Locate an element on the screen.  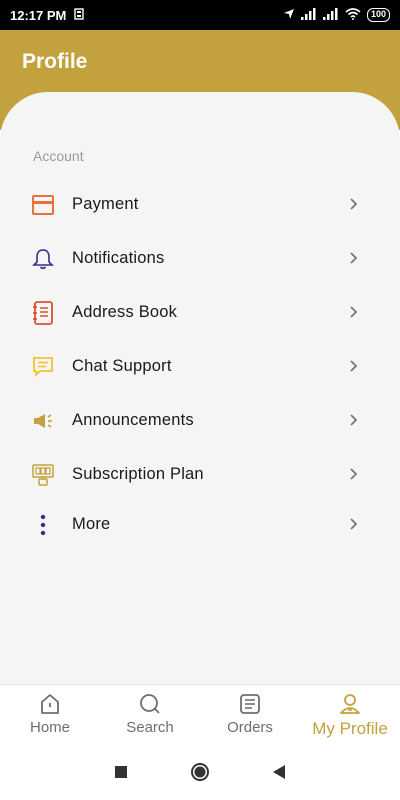
section-label-account: Account is located at coordinates (58, 156).